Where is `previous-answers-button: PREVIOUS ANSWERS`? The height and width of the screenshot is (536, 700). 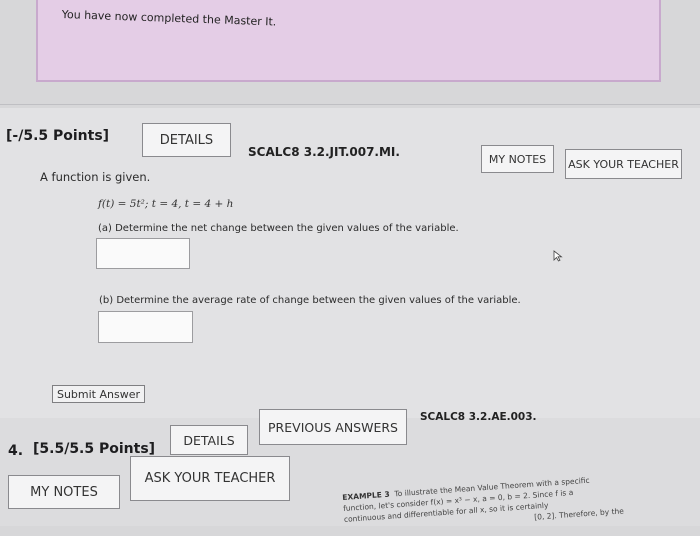 previous-answers-button: PREVIOUS ANSWERS is located at coordinates (333, 427).